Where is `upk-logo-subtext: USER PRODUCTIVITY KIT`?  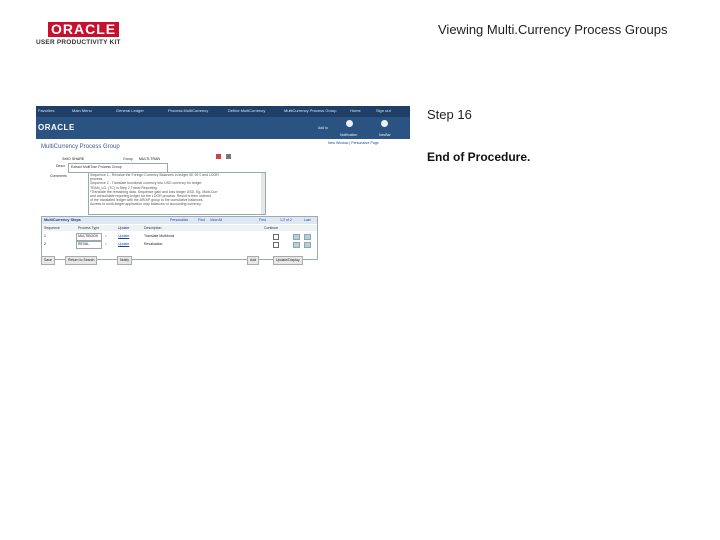 upk-logo-subtext: USER PRODUCTIVITY KIT is located at coordinates (78, 42).